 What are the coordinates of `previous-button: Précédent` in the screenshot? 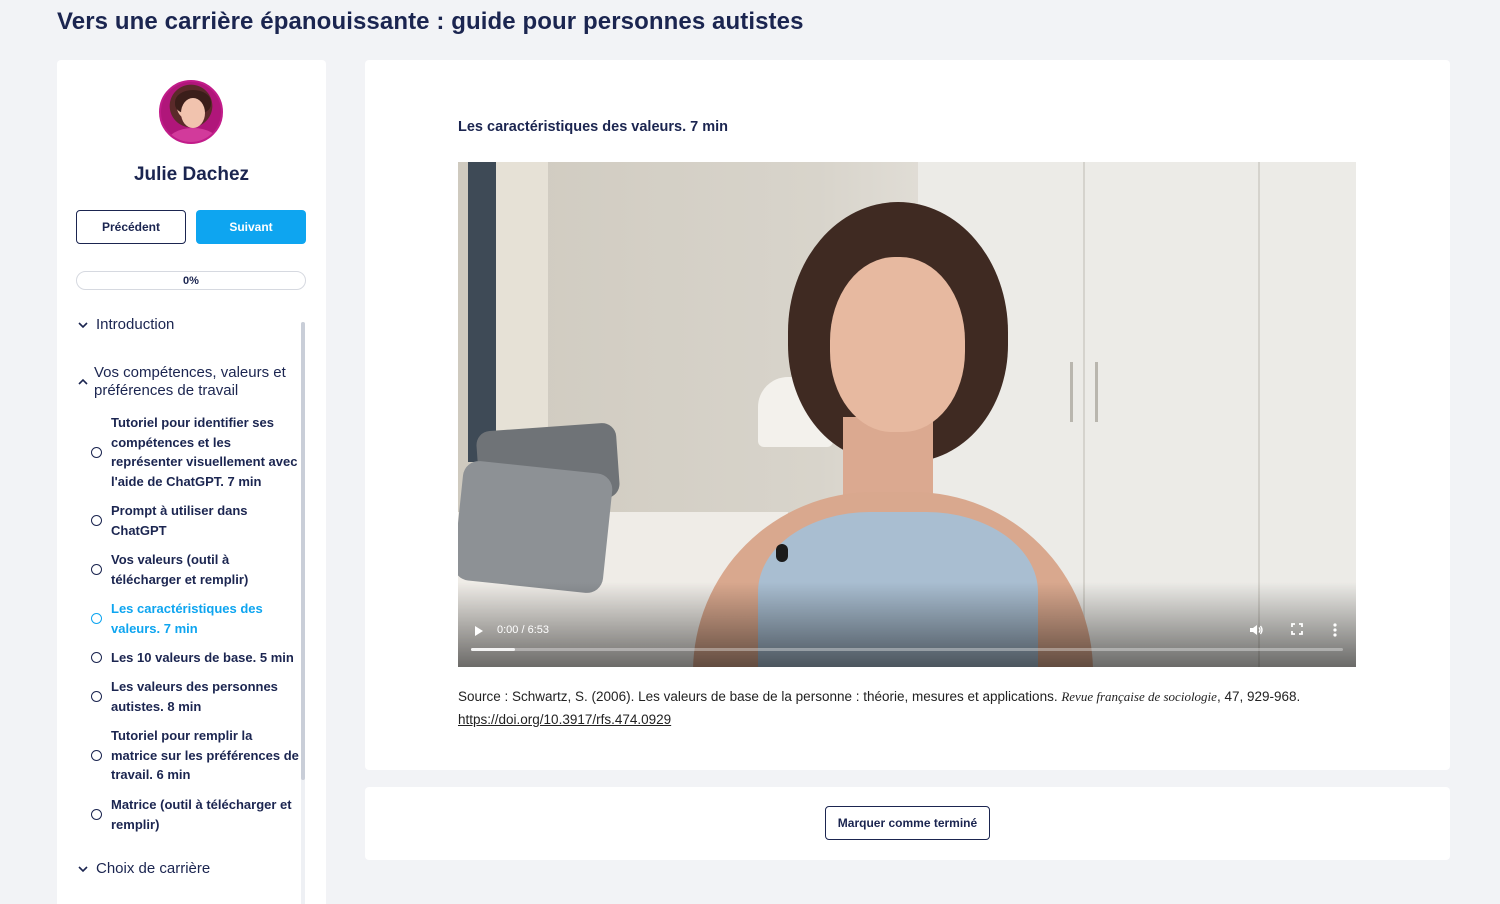 It's located at (131, 227).